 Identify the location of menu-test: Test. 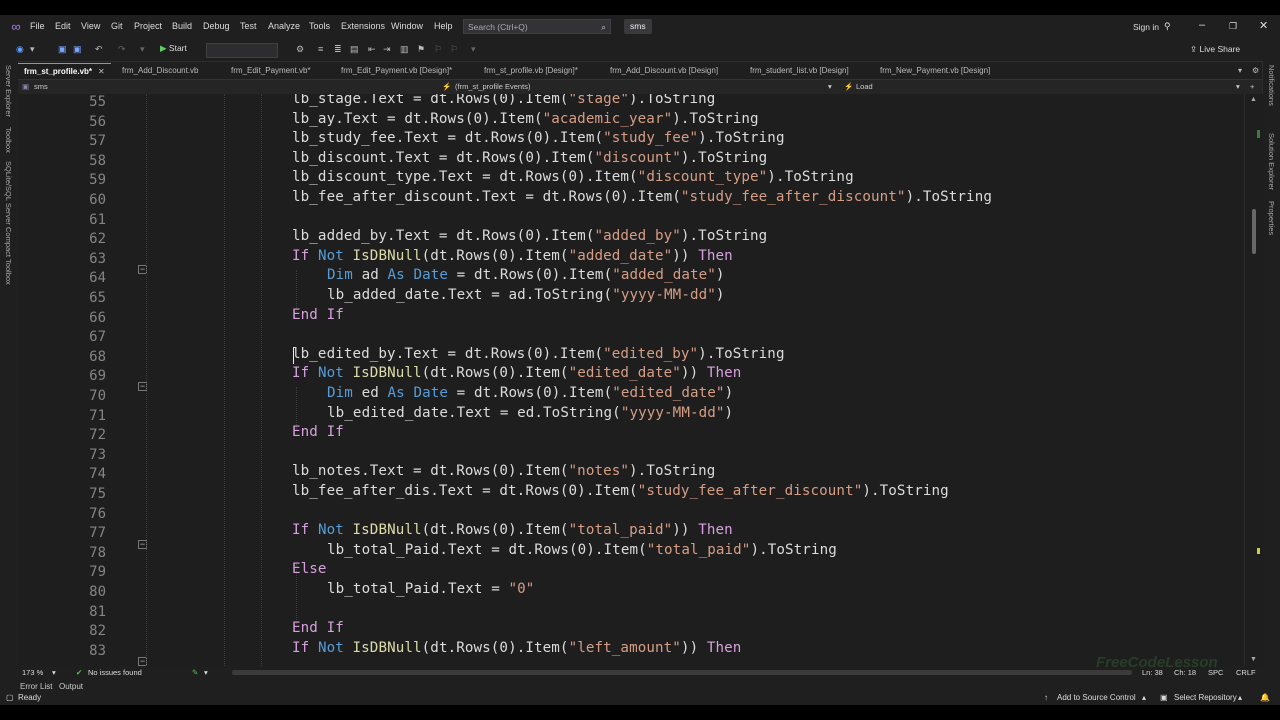
(248, 26).